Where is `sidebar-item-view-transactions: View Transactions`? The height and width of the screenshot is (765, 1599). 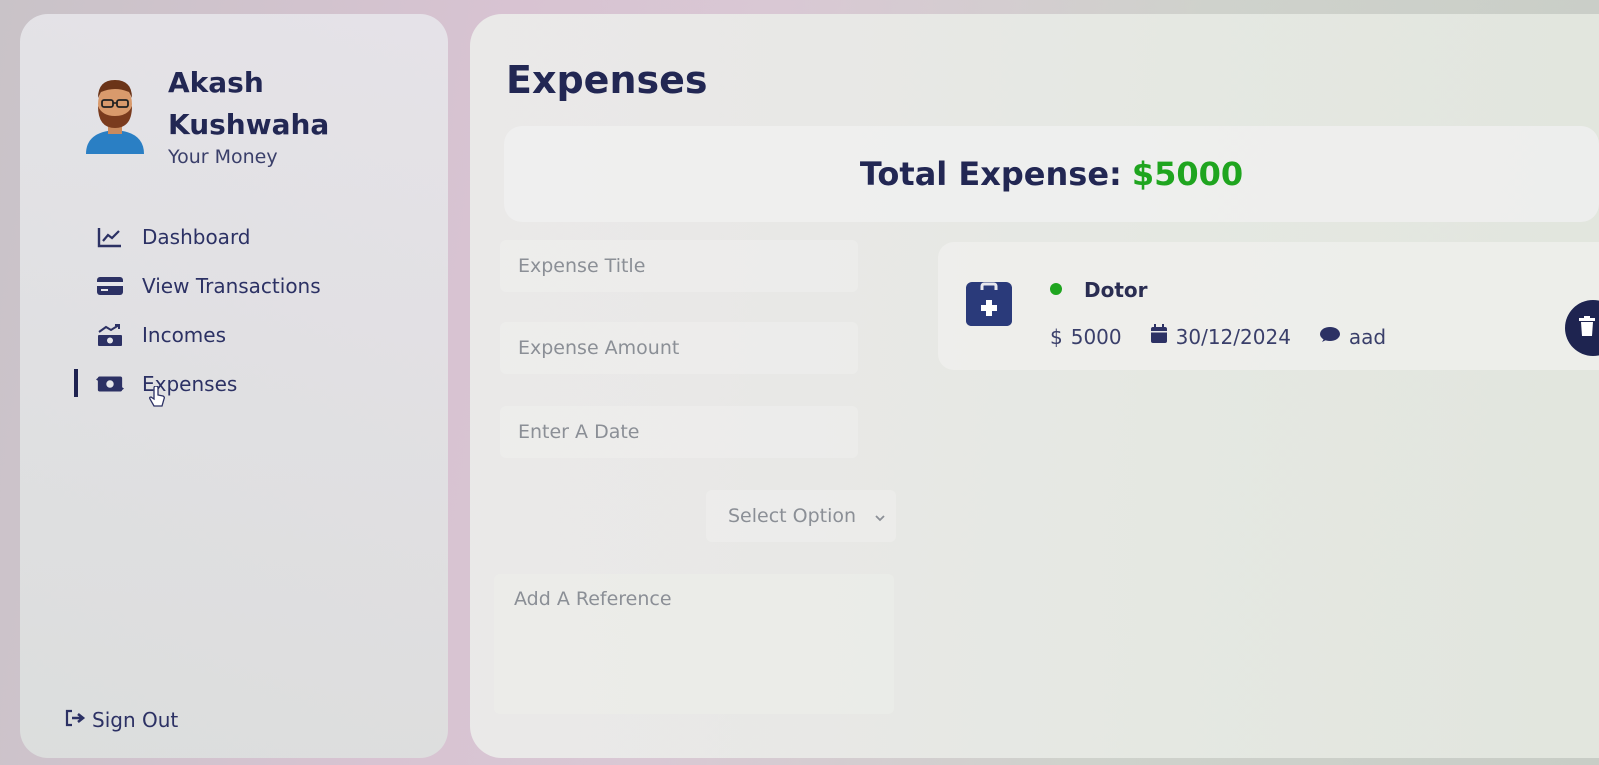 sidebar-item-view-transactions: View Transactions is located at coordinates (197, 285).